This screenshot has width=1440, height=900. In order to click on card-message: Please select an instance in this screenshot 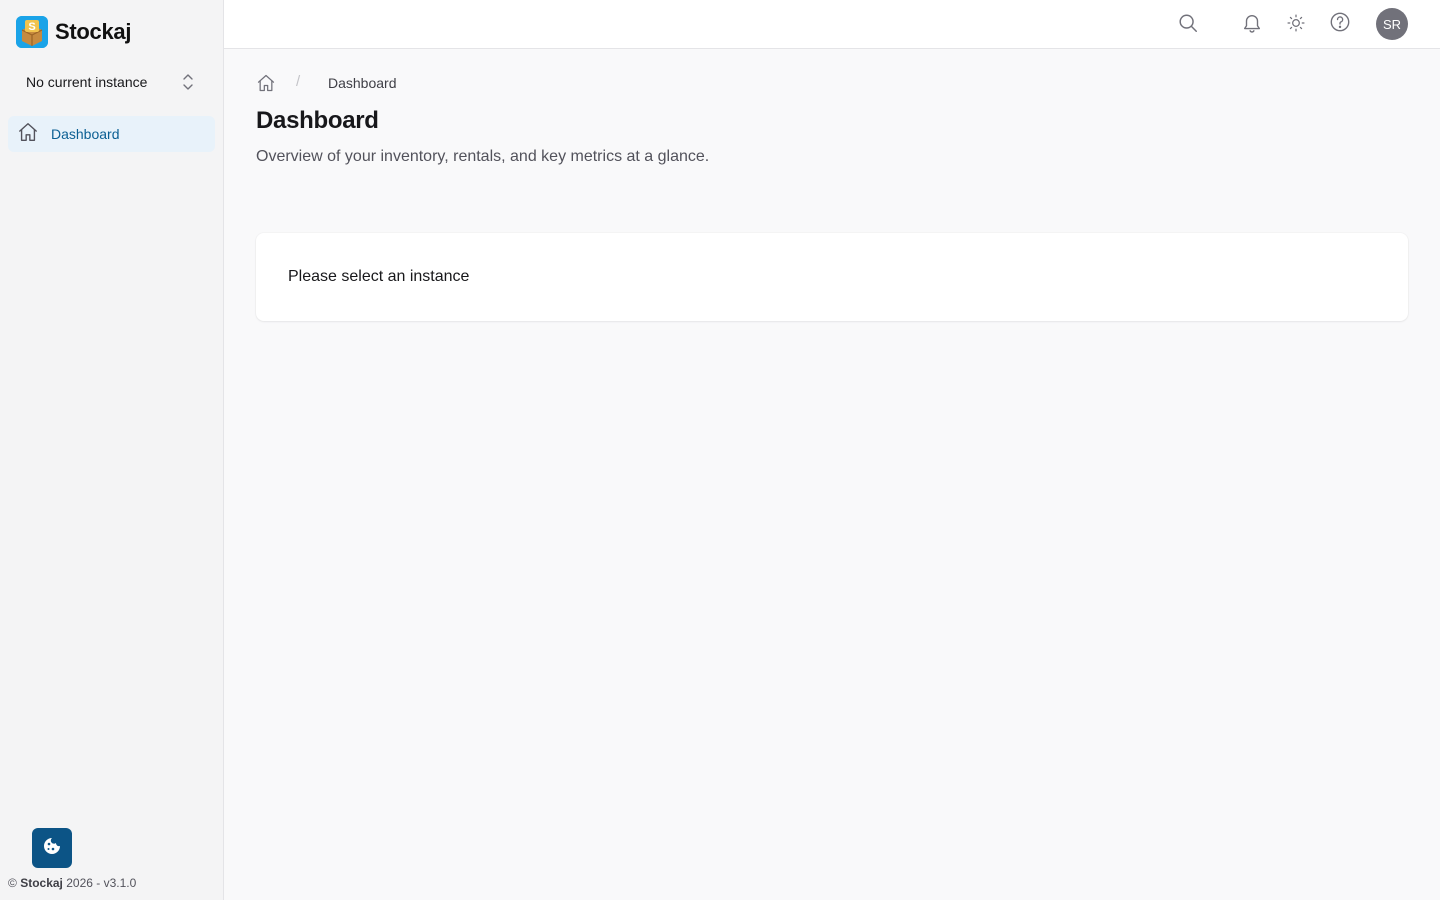, I will do `click(379, 276)`.